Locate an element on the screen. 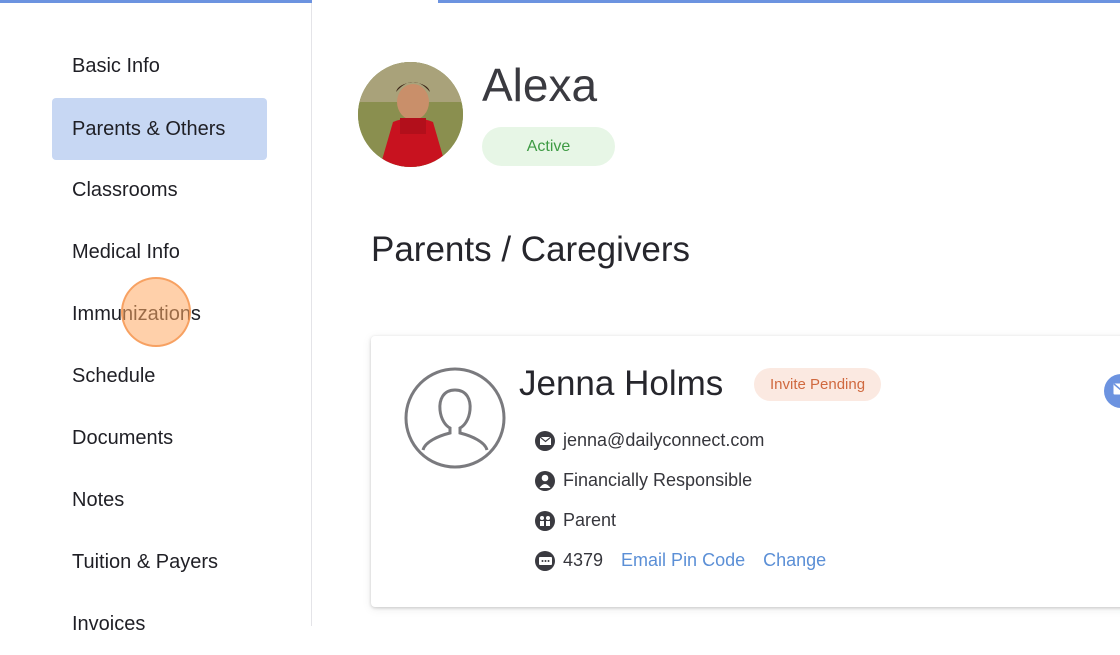 The width and height of the screenshot is (1120, 655). contact-email: jenna@dailyconnect.com is located at coordinates (663, 440).